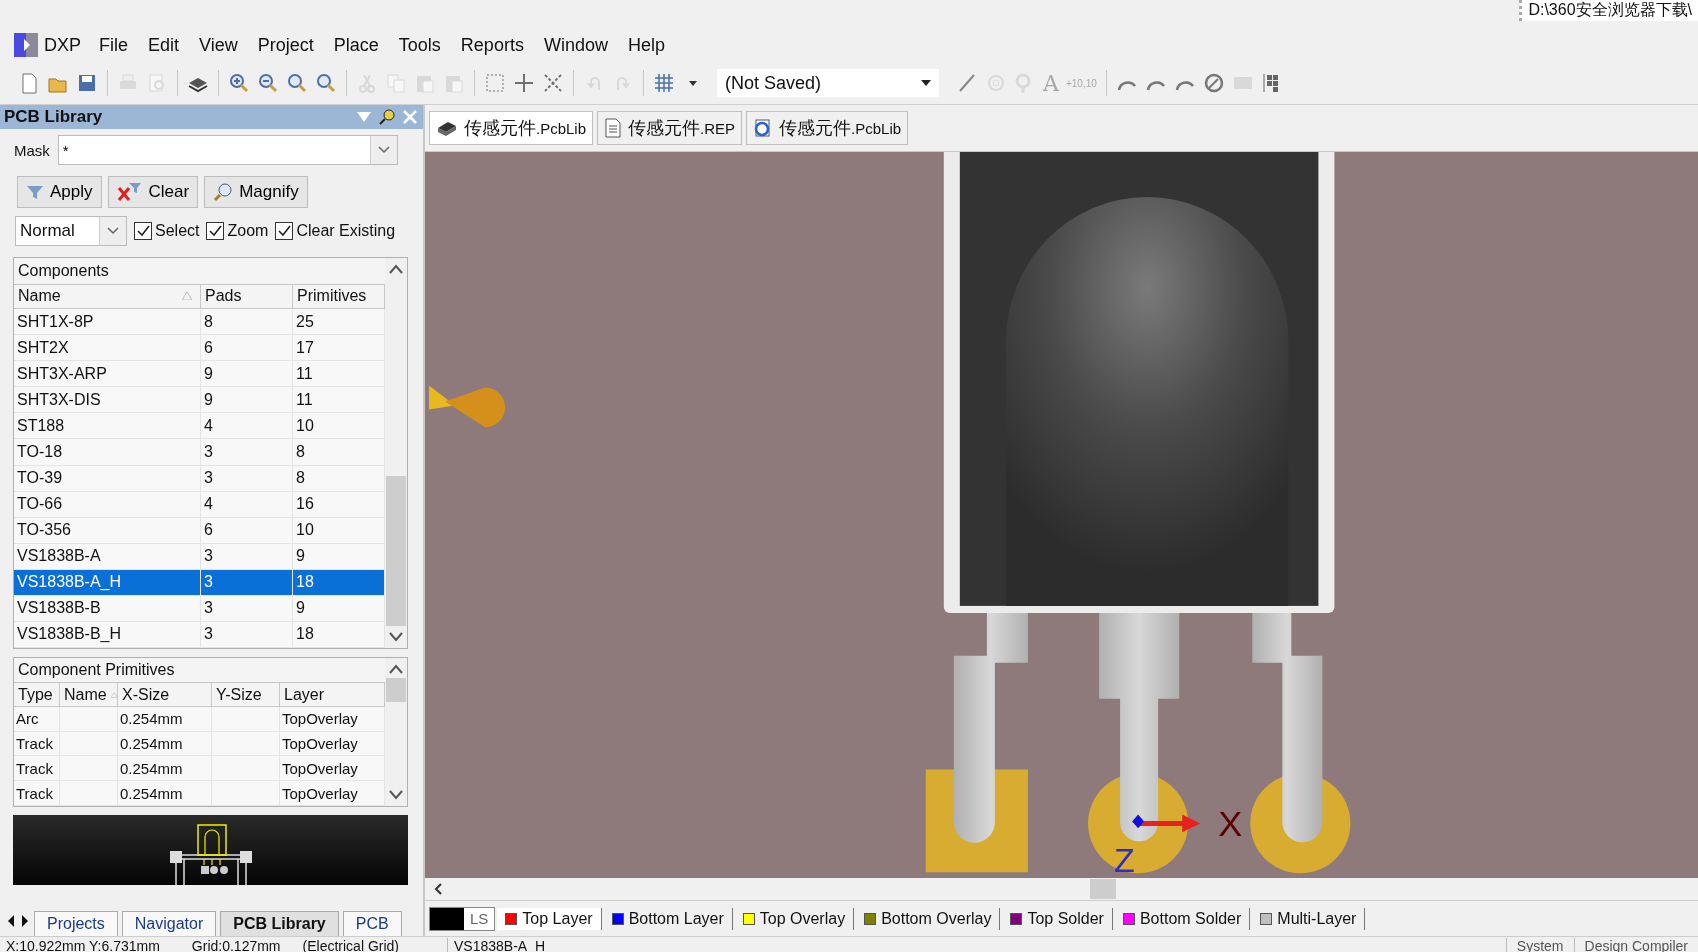  I want to click on cross-move-icon, so click(553, 83).